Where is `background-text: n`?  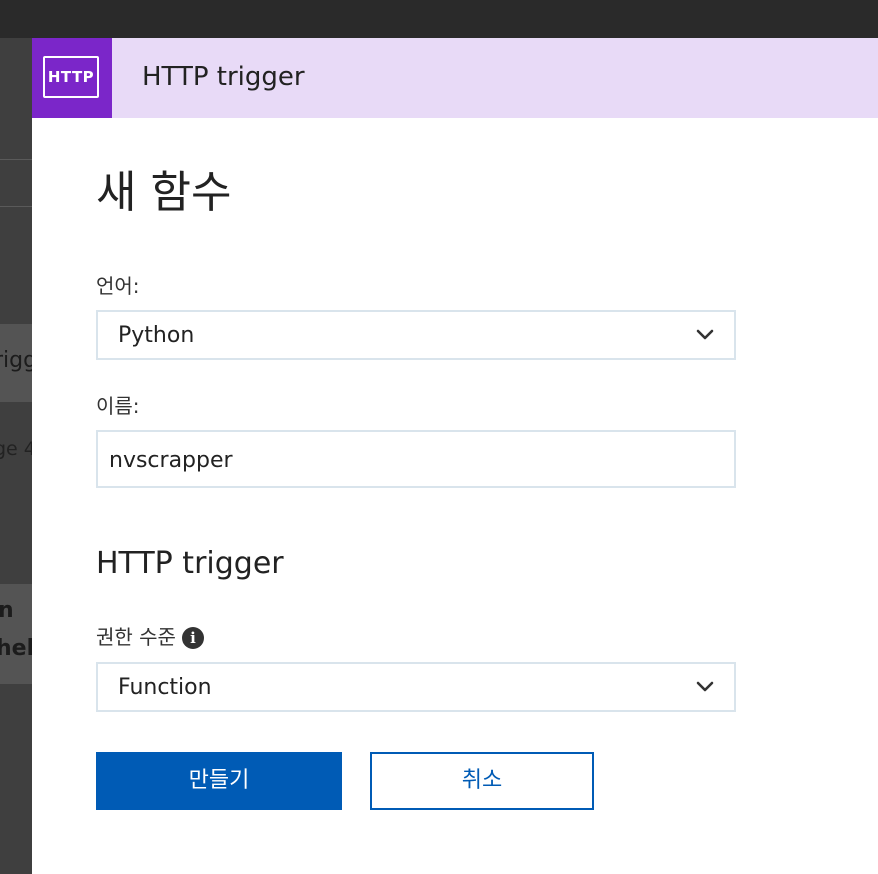 background-text: n is located at coordinates (7, 610).